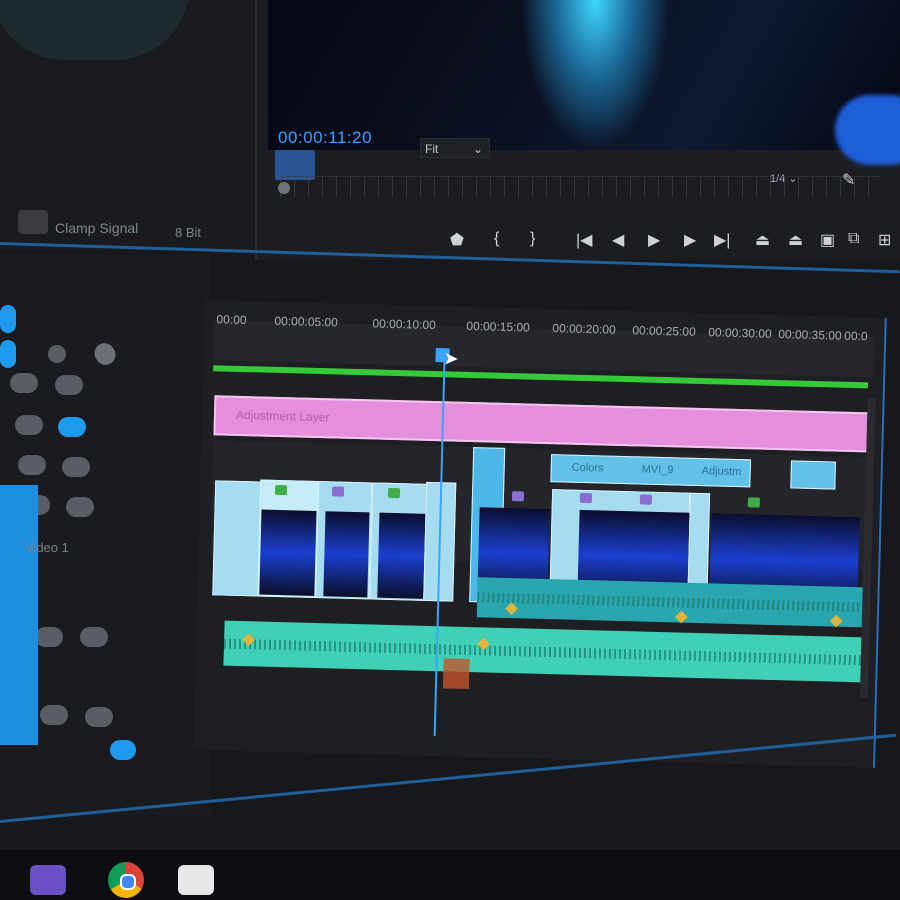  Describe the element at coordinates (690, 240) in the screenshot. I see `step-forward-icon: ▶` at that location.